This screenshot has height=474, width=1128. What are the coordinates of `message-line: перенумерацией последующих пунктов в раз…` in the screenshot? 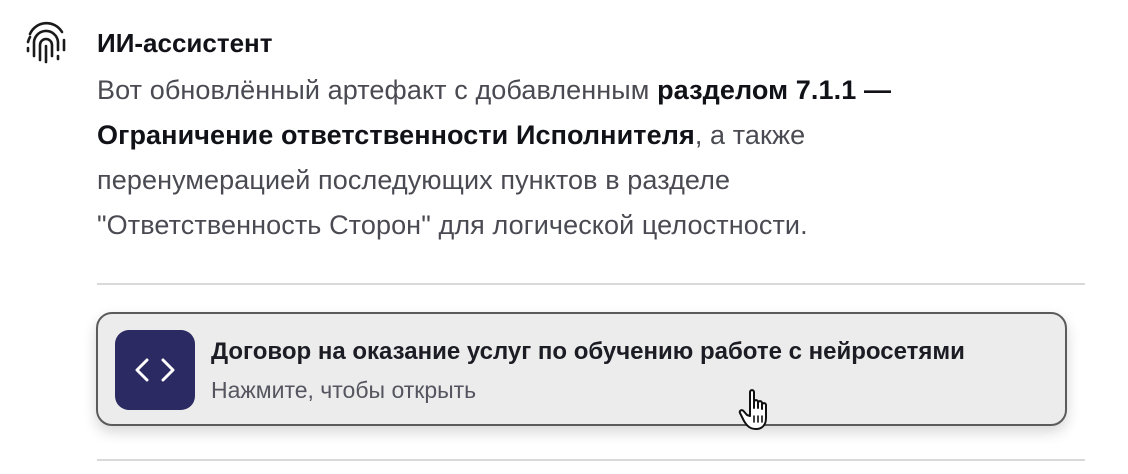 It's located at (414, 180).